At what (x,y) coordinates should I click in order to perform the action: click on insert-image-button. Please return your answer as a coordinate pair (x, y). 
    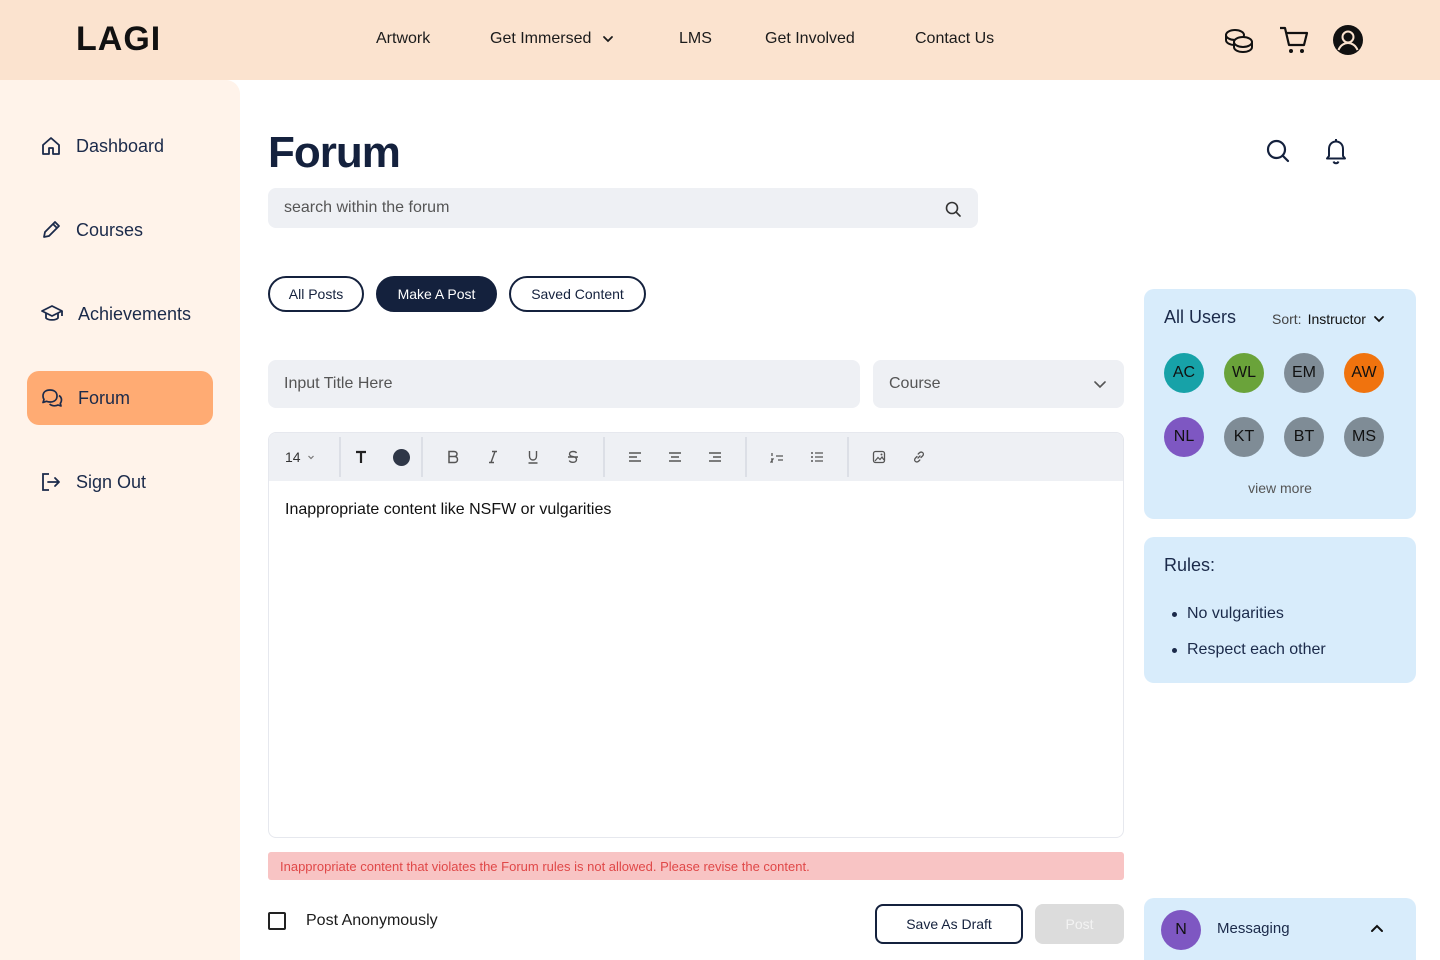
    Looking at the image, I should click on (879, 457).